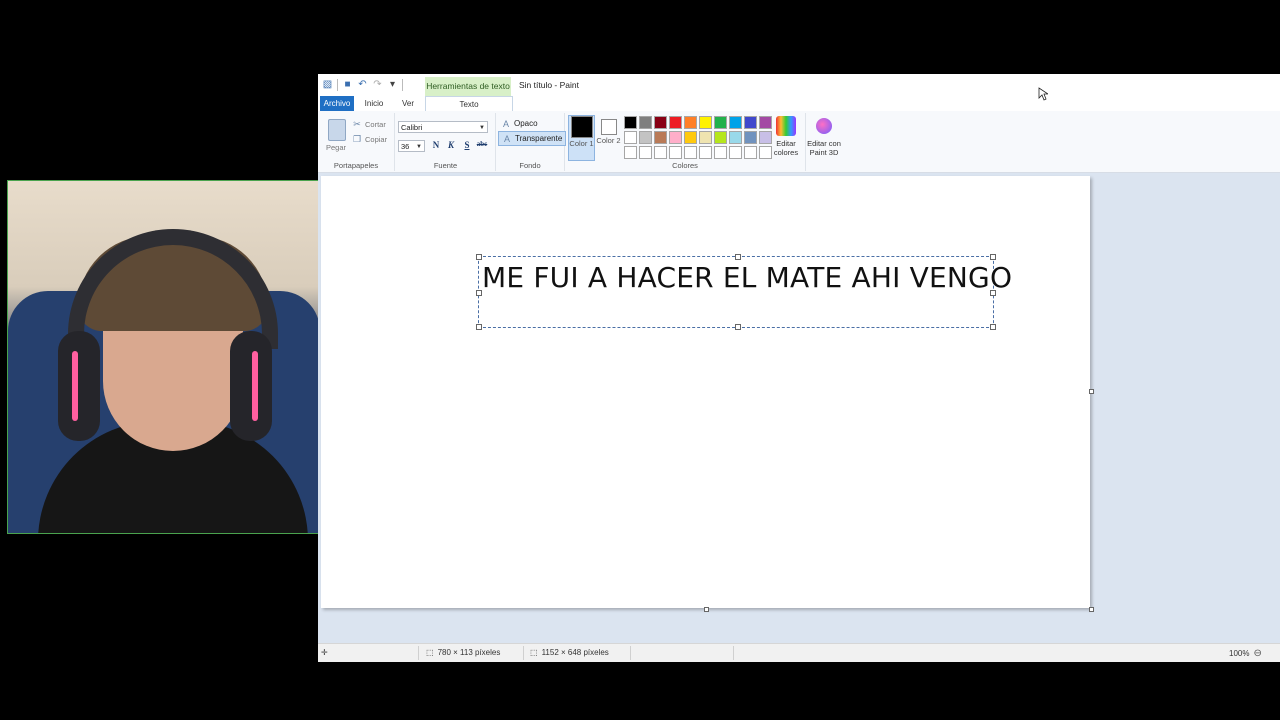  Describe the element at coordinates (1257, 653) in the screenshot. I see `zoom-out-icon: ⊖` at that location.